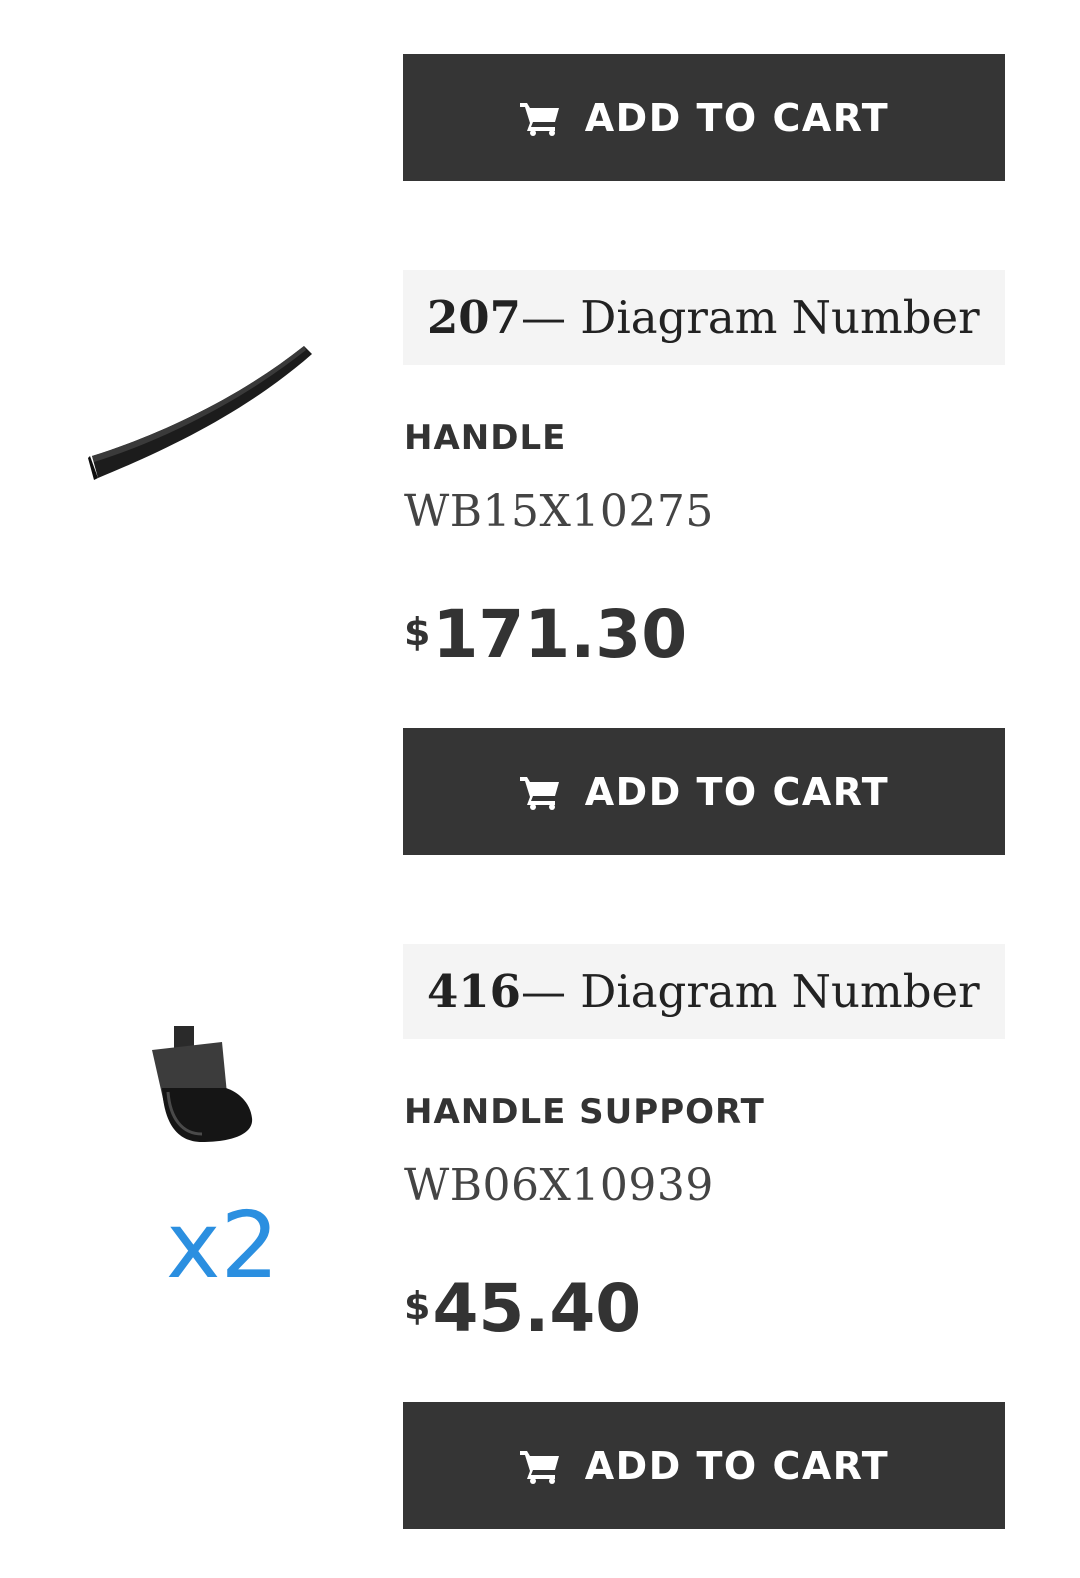 This screenshot has height=1578, width=1080. I want to click on diagram-number-box: 416 — Diagram Number, so click(704, 991).